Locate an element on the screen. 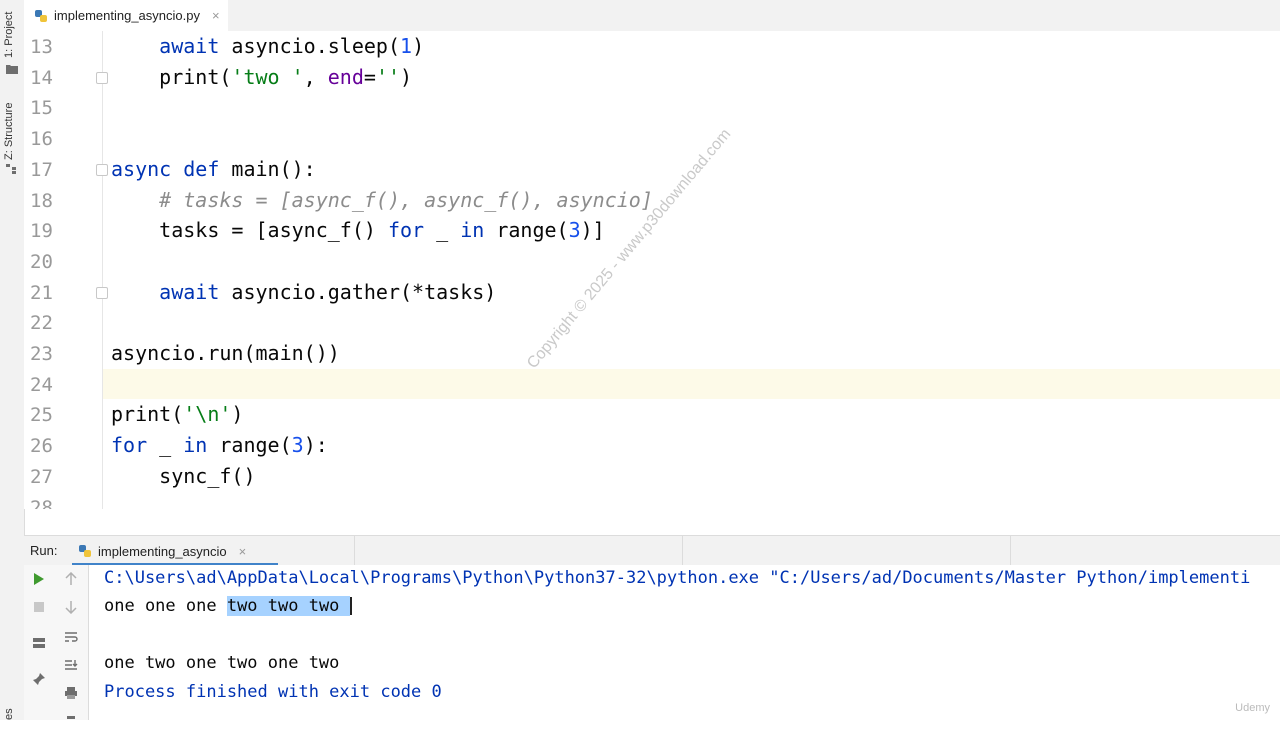 The height and width of the screenshot is (731, 1280). play-icon is located at coordinates (39, 579).